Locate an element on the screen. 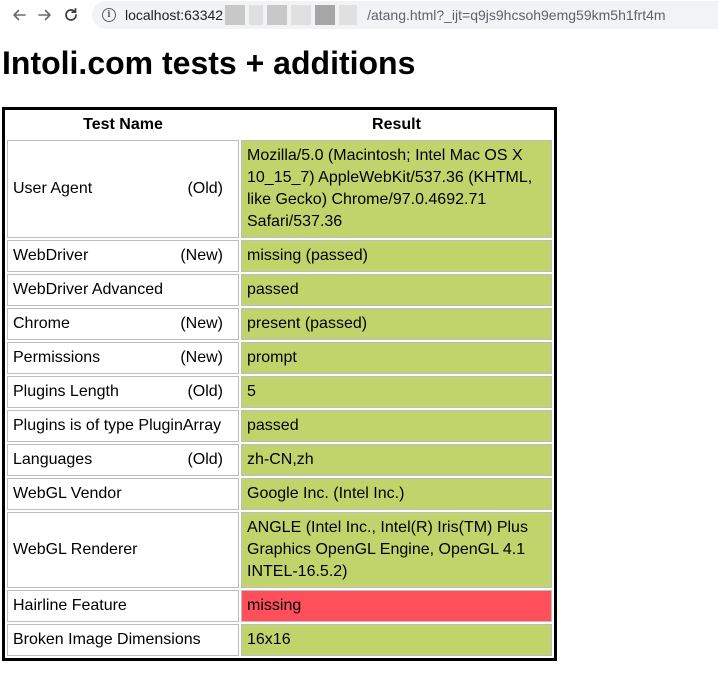 The height and width of the screenshot is (688, 718). table-row: Broken Image Dimensions 16x16 is located at coordinates (279, 640).